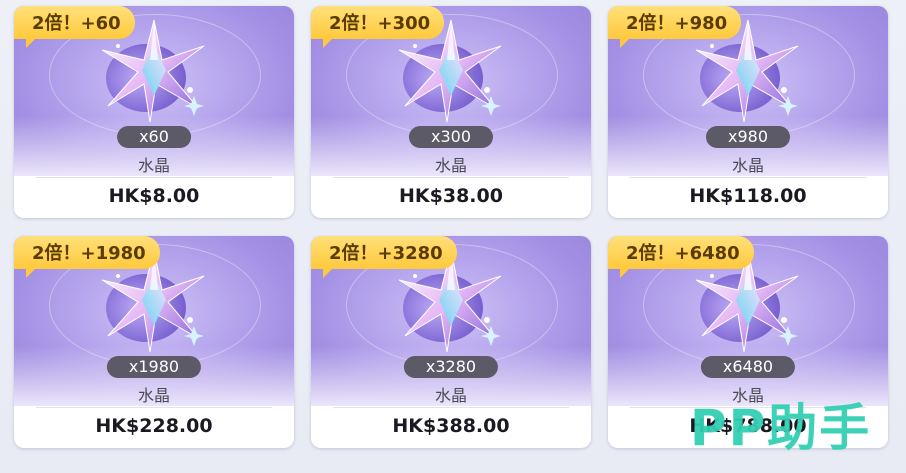  Describe the element at coordinates (681, 257) in the screenshot. I see `bonus-badge: 2倍！+6480` at that location.